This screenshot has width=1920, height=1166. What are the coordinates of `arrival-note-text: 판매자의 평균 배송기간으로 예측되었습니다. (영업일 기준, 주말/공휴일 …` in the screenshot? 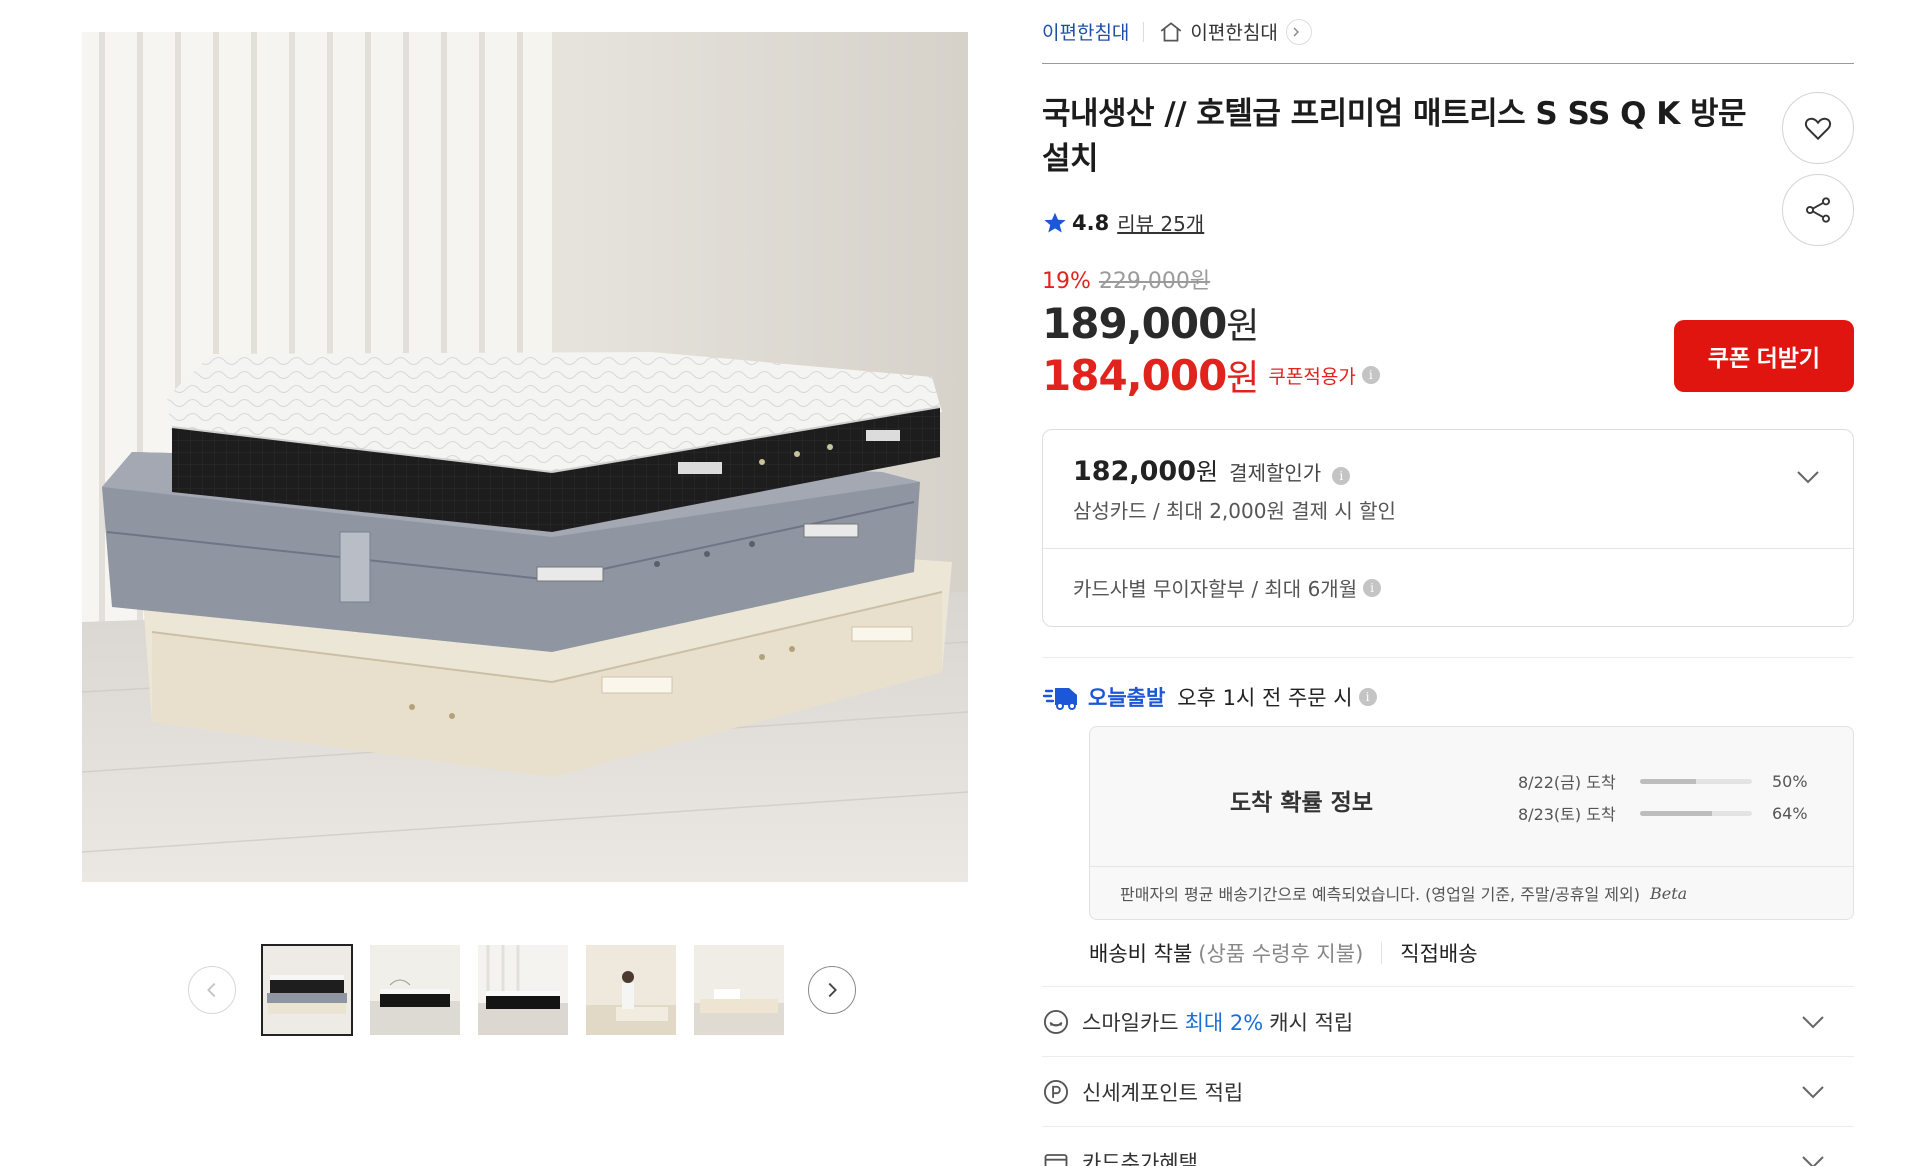 It's located at (1380, 894).